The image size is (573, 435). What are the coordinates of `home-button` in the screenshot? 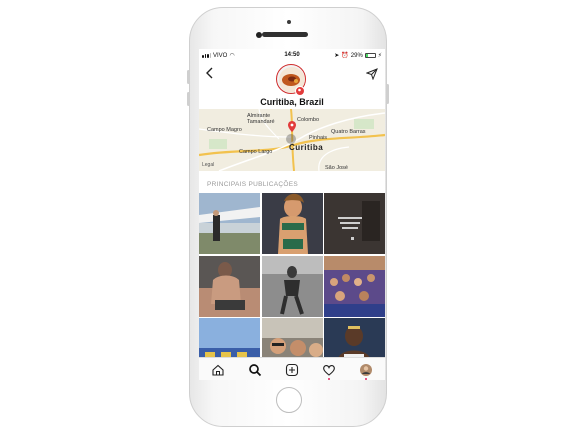 It's located at (289, 400).